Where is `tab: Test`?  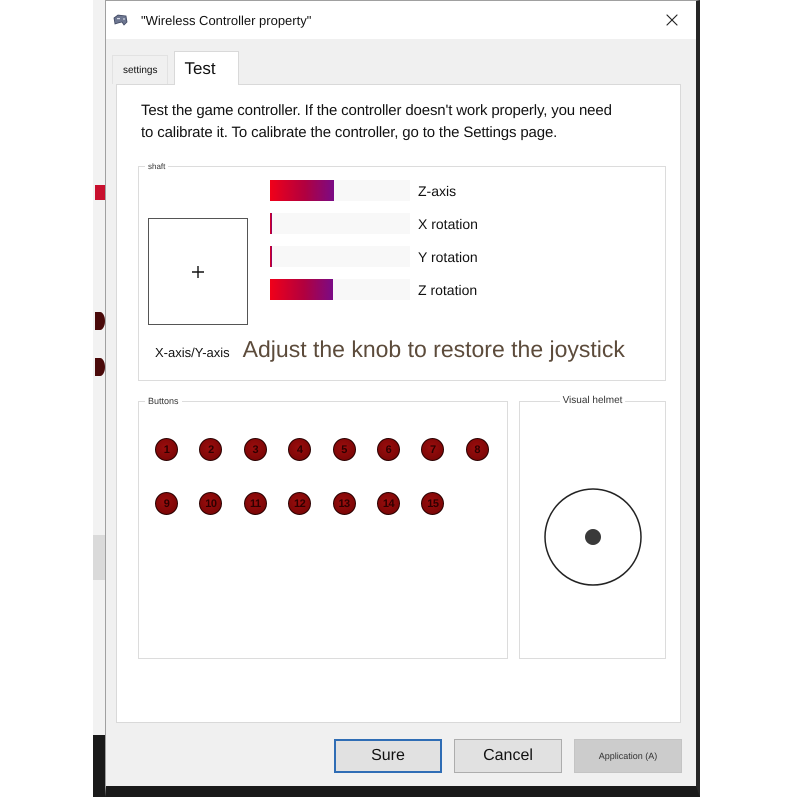
tab: Test is located at coordinates (206, 68).